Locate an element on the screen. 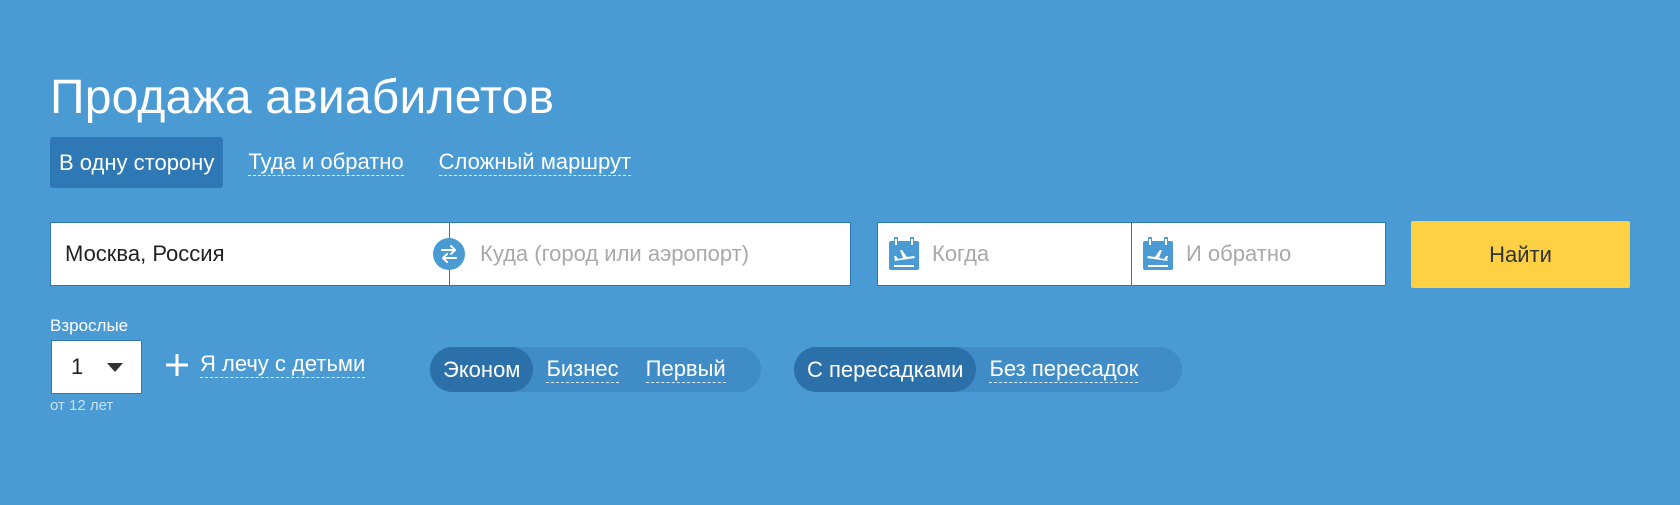  class-option-business: Бизнес is located at coordinates (582, 369).